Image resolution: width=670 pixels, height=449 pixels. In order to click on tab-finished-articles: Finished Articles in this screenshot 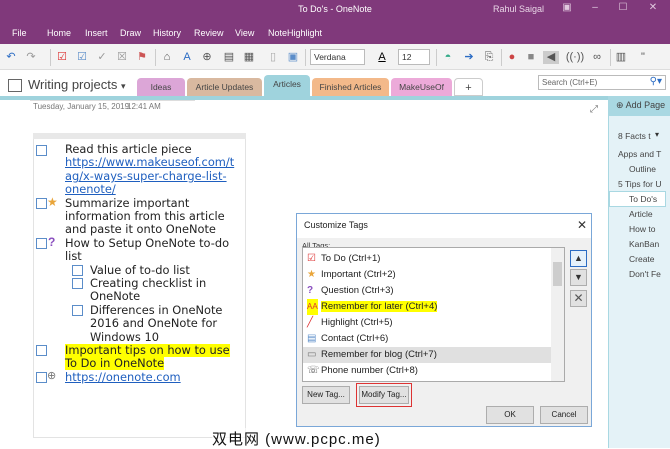, I will do `click(350, 87)`.